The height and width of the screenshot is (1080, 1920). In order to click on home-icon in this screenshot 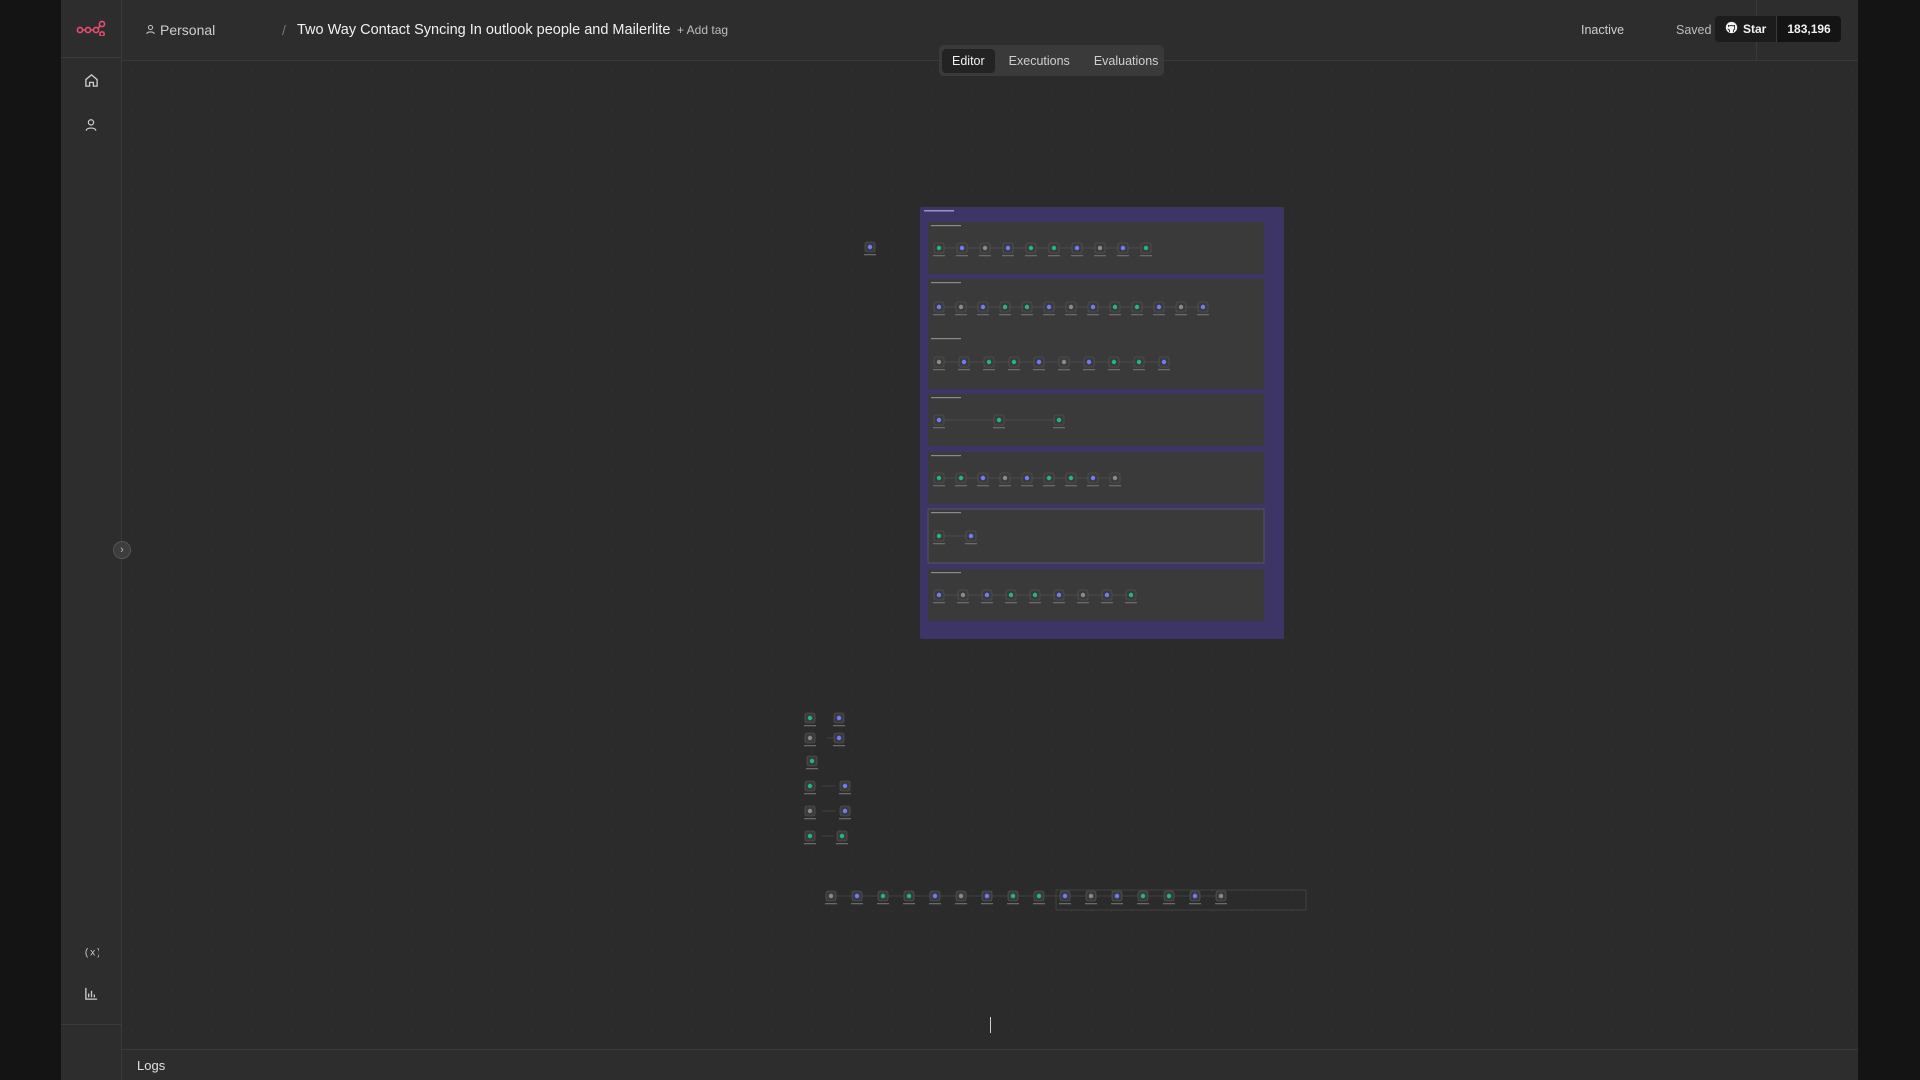, I will do `click(91, 80)`.